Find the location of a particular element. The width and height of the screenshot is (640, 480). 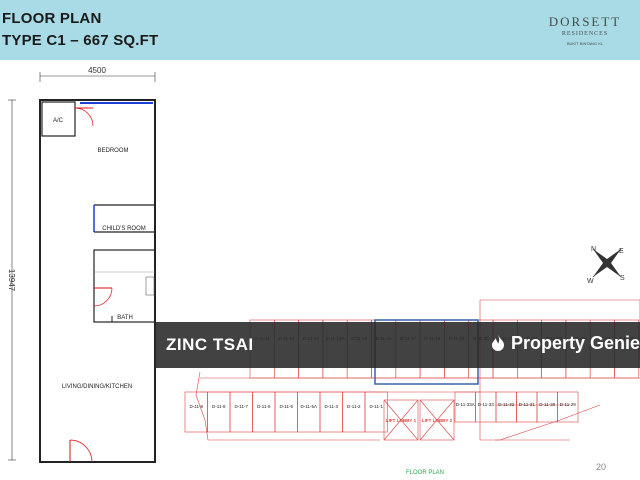

lift-lobby-1: LIFT LOBBY 1 is located at coordinates (401, 420).